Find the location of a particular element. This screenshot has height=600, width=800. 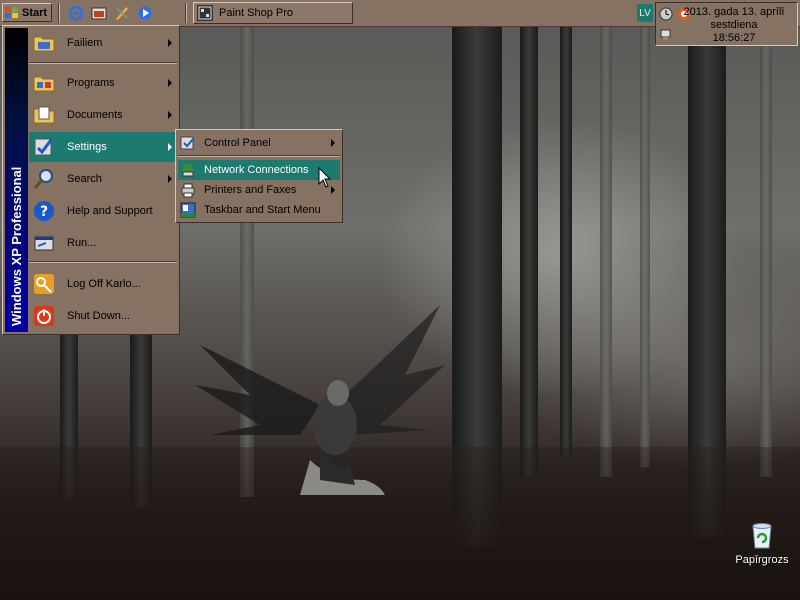

mouse-cursor-icon is located at coordinates (325, 177).